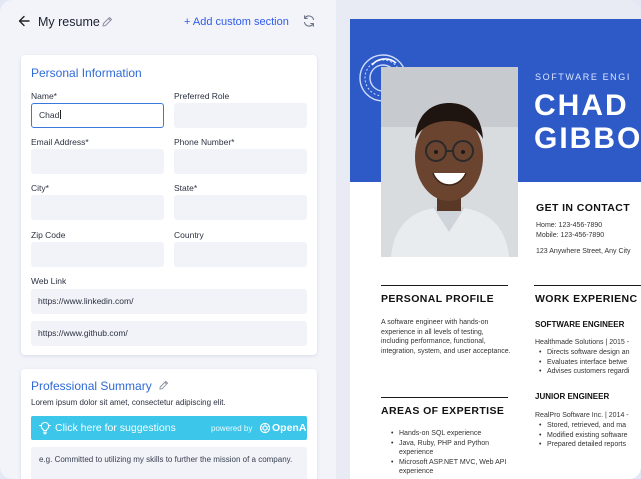 Image resolution: width=641 pixels, height=479 pixels. Describe the element at coordinates (48, 235) in the screenshot. I see `zip-label: Zip Code` at that location.